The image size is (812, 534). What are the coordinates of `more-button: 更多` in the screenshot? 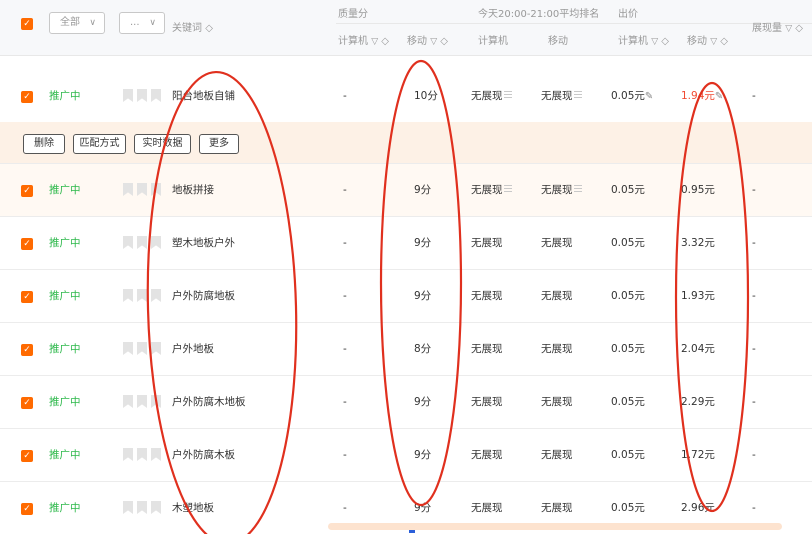 It's located at (219, 144).